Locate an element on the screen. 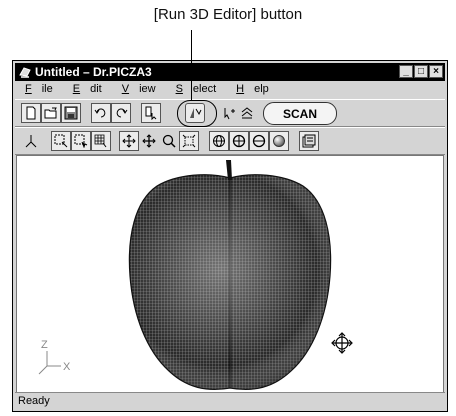 This screenshot has height=416, width=456. axis-perspective-icon is located at coordinates (31, 141).